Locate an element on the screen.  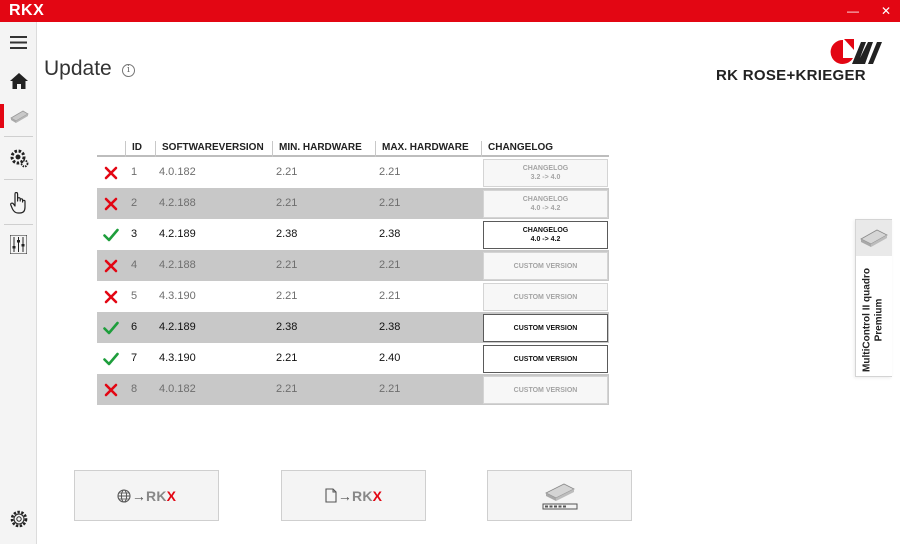
sidebar-item-manual is located at coordinates (18, 203).